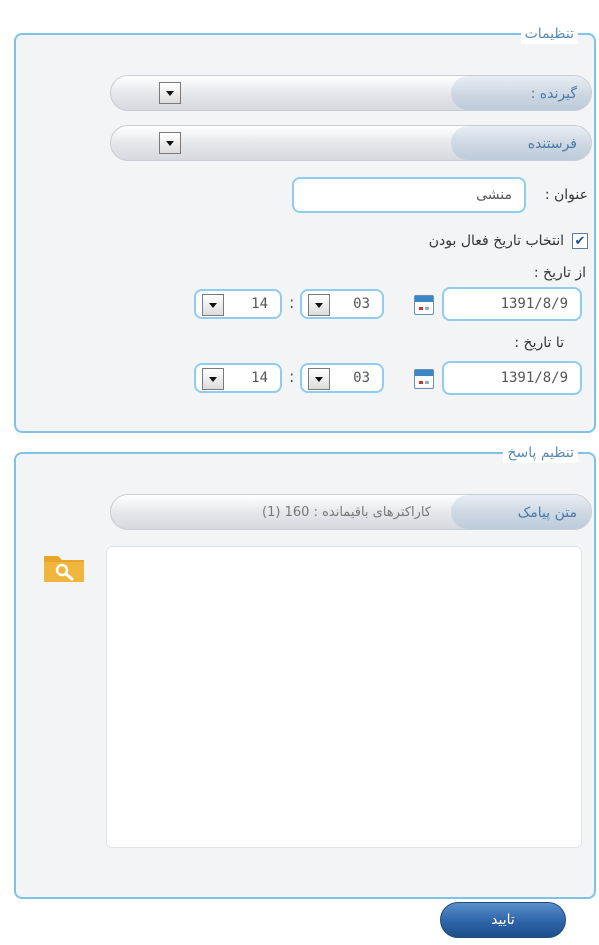 The image size is (599, 945). I want to click on to-hour-value: 14, so click(259, 378).